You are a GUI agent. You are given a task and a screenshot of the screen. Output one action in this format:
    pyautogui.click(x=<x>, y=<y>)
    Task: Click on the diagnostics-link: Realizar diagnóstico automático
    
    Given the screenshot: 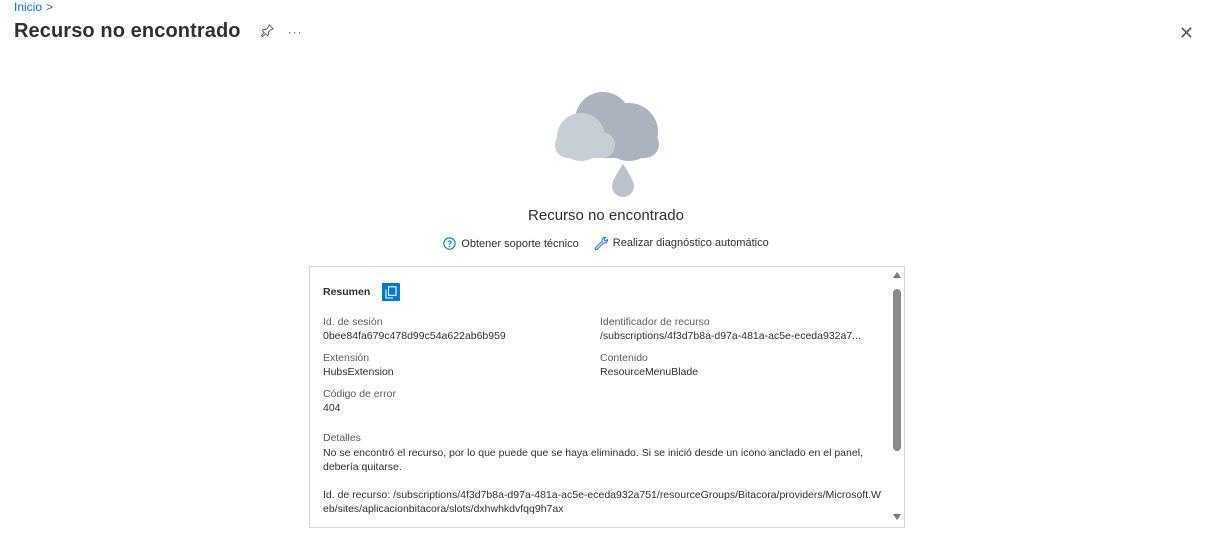 What is the action you would take?
    pyautogui.click(x=681, y=243)
    